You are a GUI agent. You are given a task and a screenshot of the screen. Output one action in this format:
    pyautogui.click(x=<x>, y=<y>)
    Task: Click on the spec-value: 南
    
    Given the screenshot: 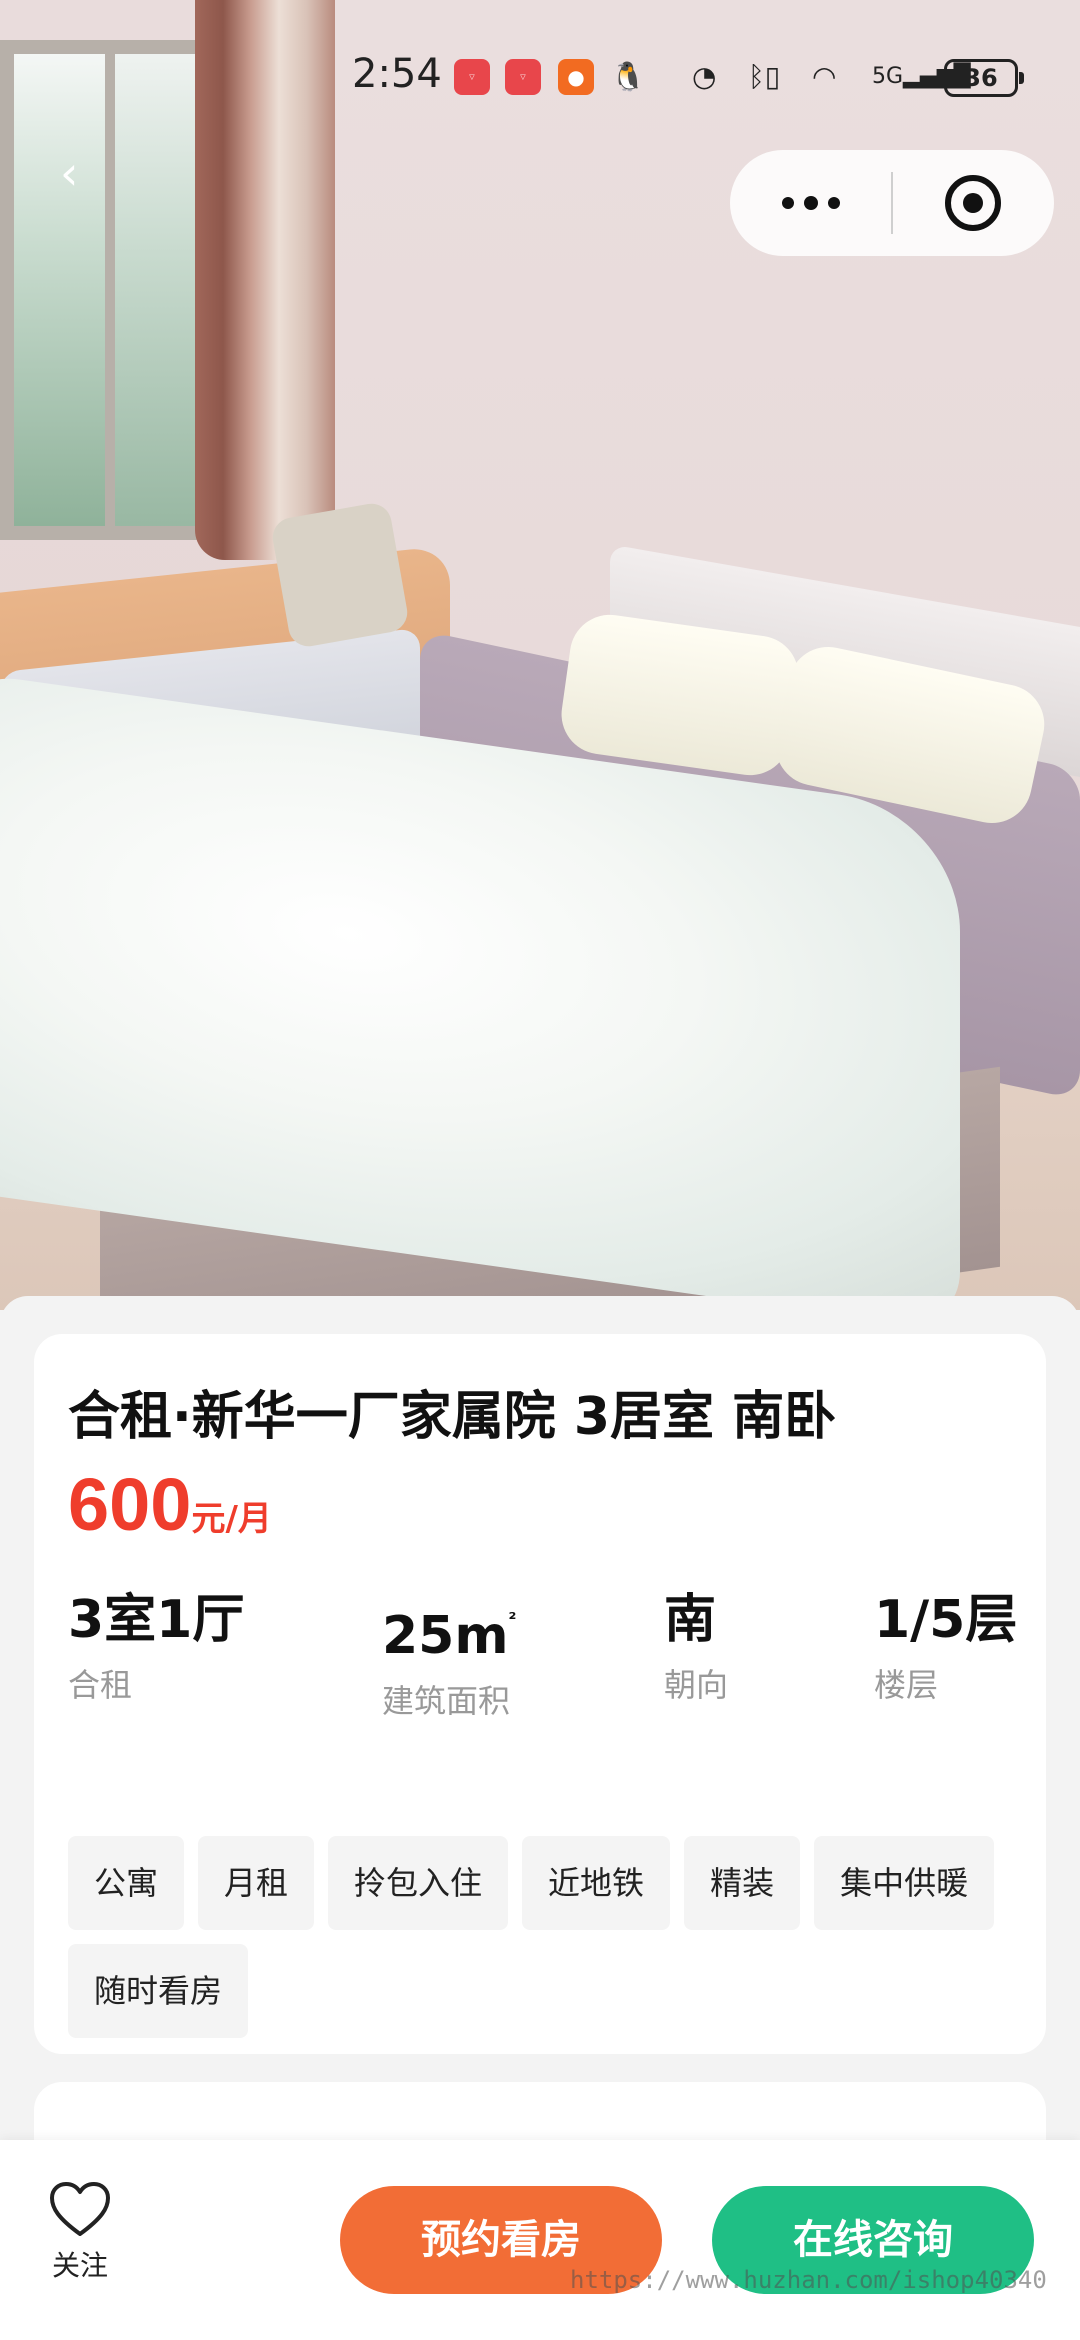 What is the action you would take?
    pyautogui.click(x=690, y=1620)
    